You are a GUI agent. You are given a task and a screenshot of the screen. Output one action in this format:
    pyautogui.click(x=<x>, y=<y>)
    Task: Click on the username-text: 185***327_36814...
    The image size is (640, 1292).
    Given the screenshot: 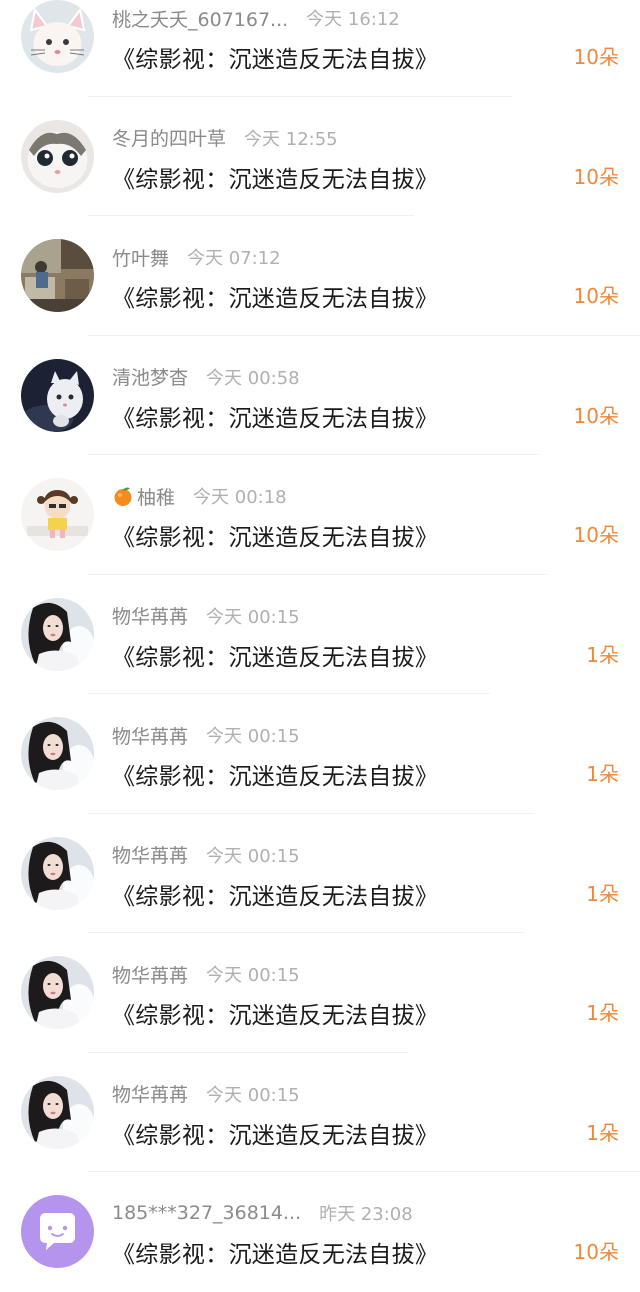 What is the action you would take?
    pyautogui.click(x=207, y=1213)
    